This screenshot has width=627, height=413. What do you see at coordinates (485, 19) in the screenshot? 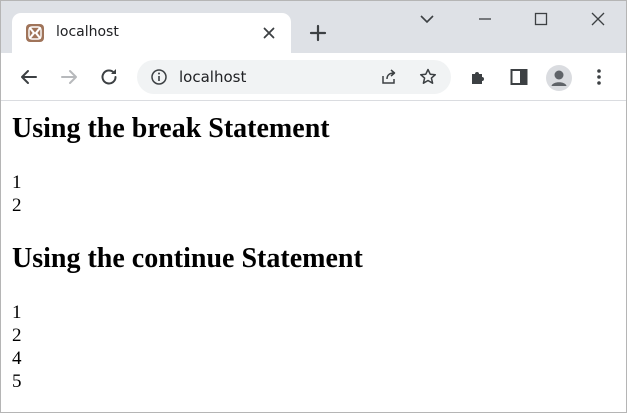
I see `minimize-icon` at bounding box center [485, 19].